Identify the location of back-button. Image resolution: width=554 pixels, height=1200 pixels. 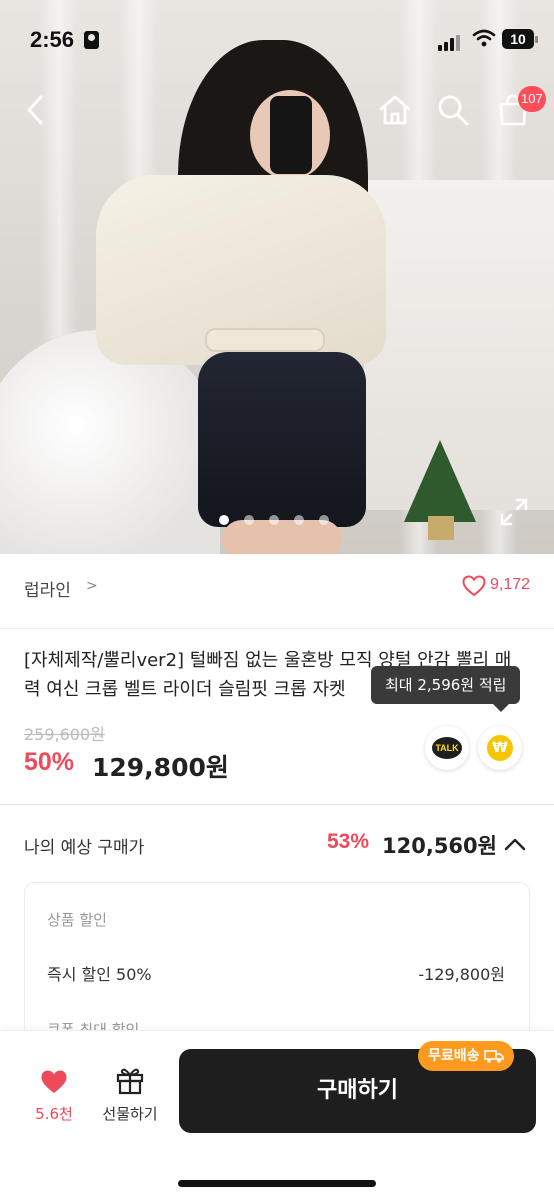
(36, 110).